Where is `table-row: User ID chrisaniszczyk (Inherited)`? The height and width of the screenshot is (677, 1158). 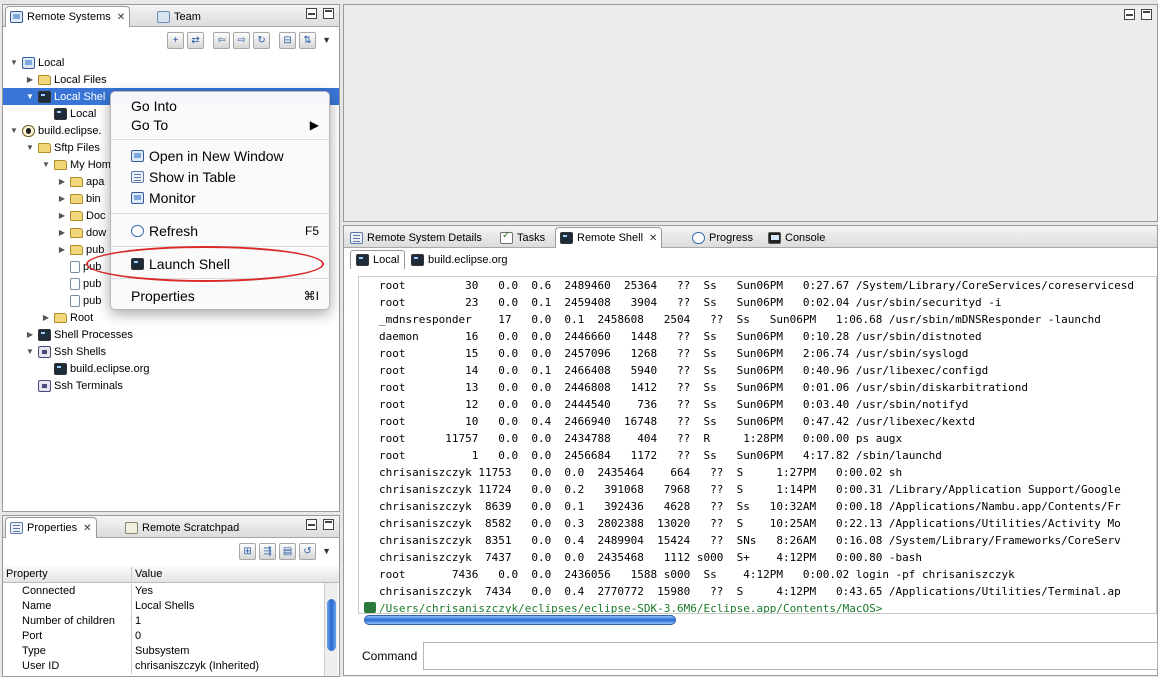 table-row: User ID chrisaniszczyk (Inherited) is located at coordinates (163, 666).